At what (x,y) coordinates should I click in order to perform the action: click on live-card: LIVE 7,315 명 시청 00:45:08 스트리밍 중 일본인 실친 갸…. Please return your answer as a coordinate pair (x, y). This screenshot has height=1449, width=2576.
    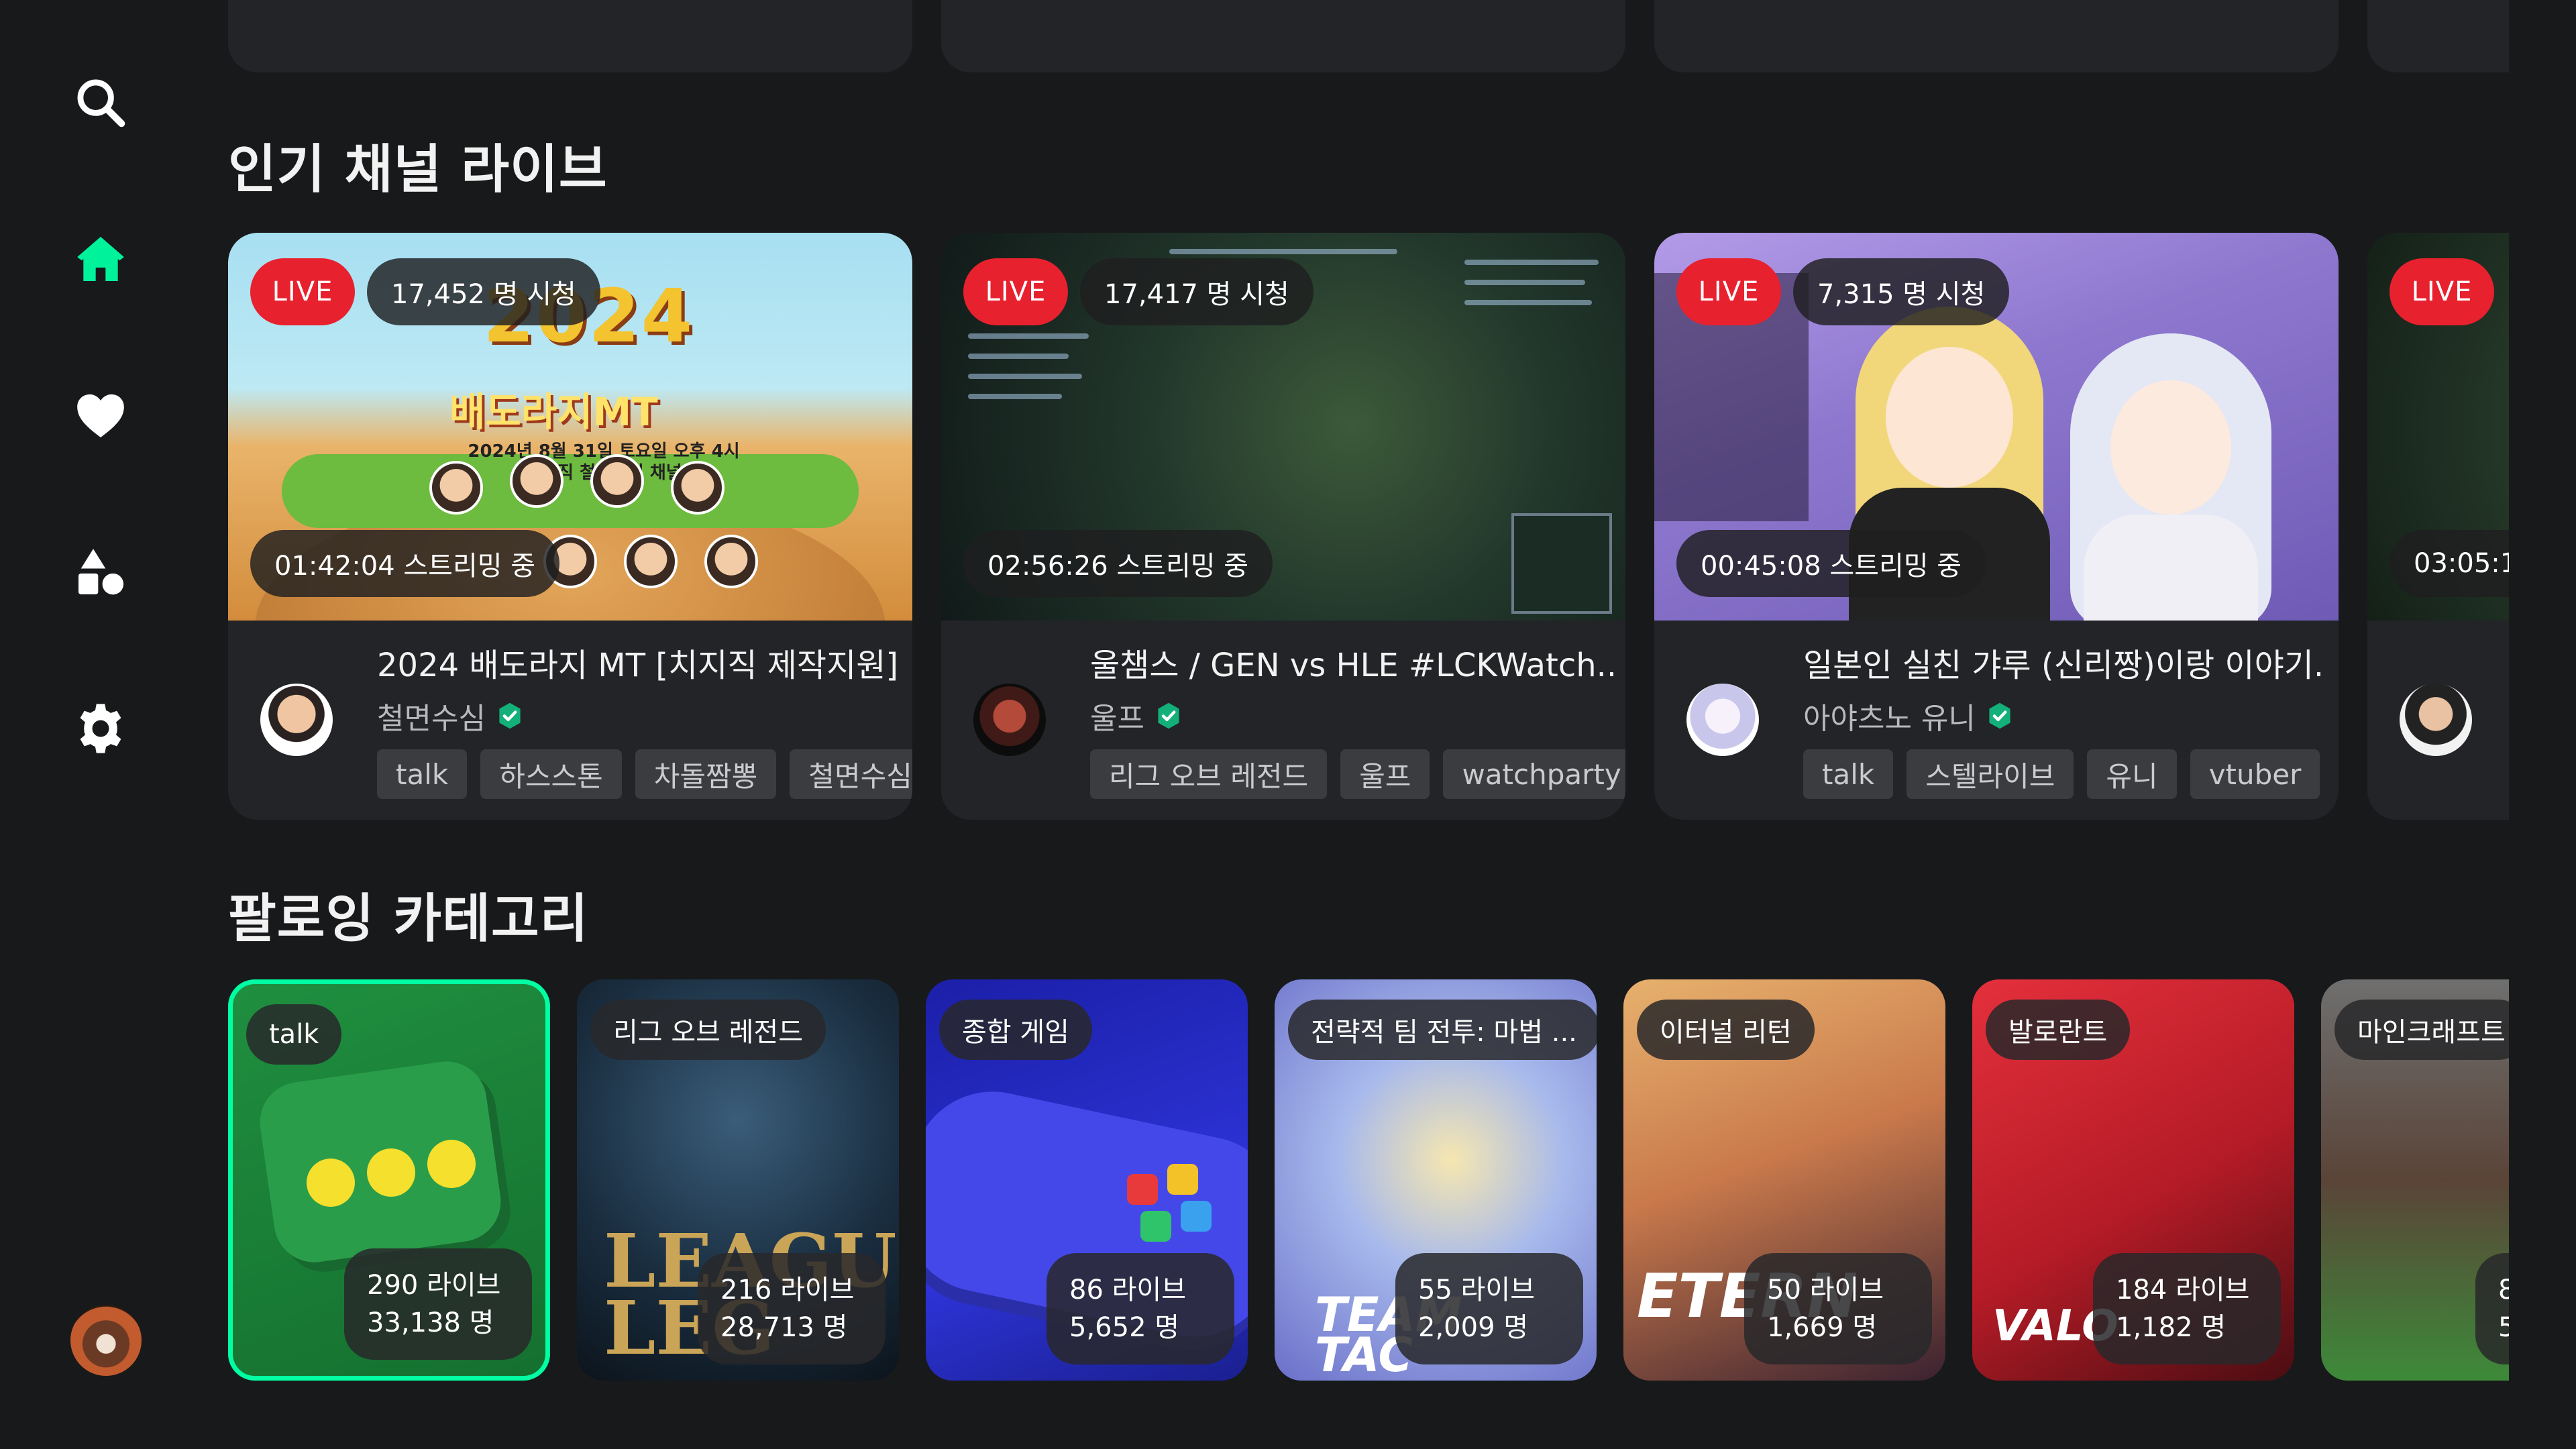
    Looking at the image, I should click on (1996, 526).